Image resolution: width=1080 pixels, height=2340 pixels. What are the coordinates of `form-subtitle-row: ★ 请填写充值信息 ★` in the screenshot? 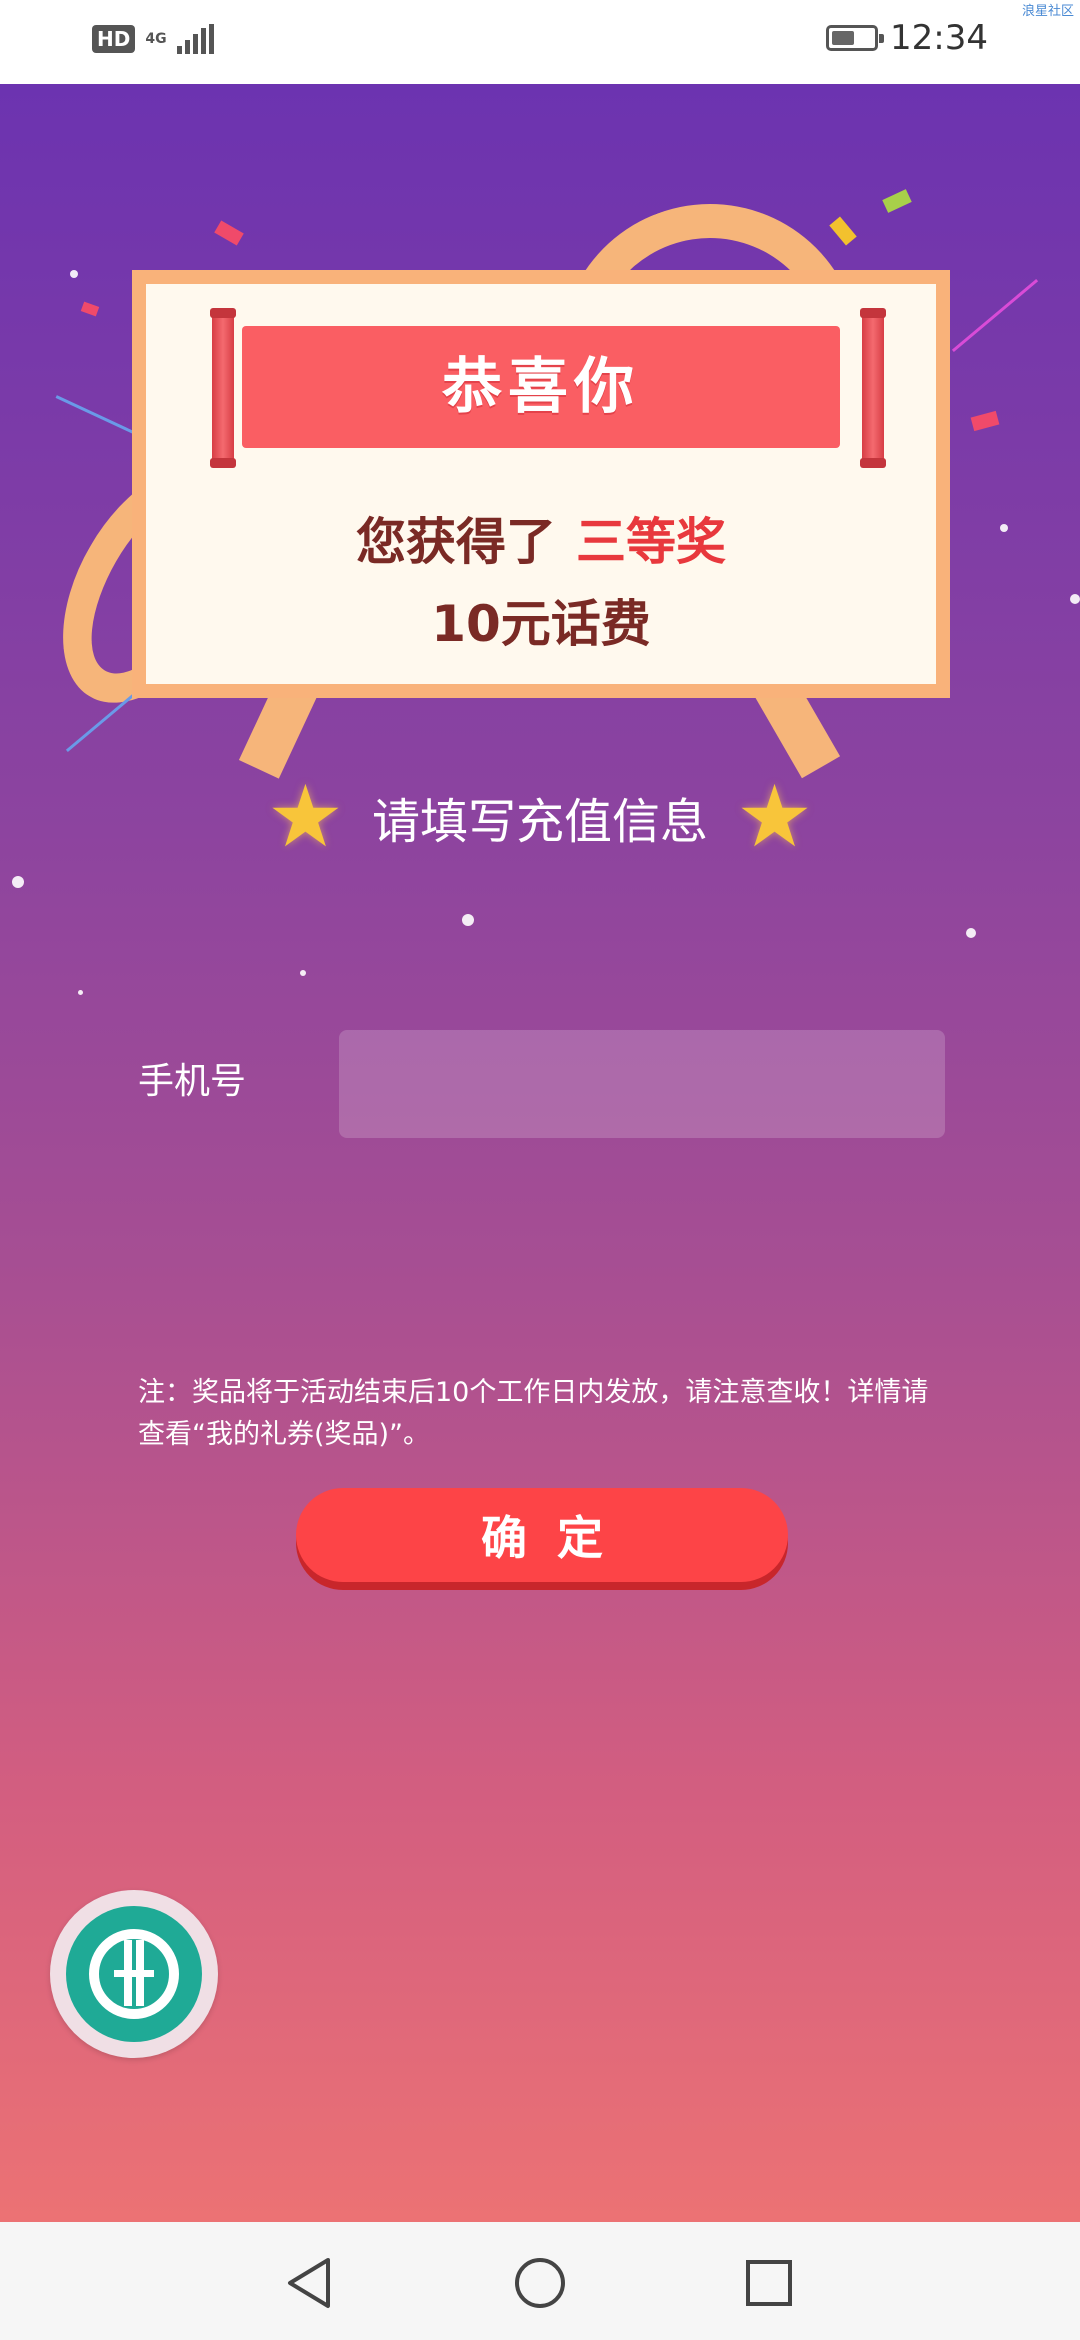 It's located at (540, 817).